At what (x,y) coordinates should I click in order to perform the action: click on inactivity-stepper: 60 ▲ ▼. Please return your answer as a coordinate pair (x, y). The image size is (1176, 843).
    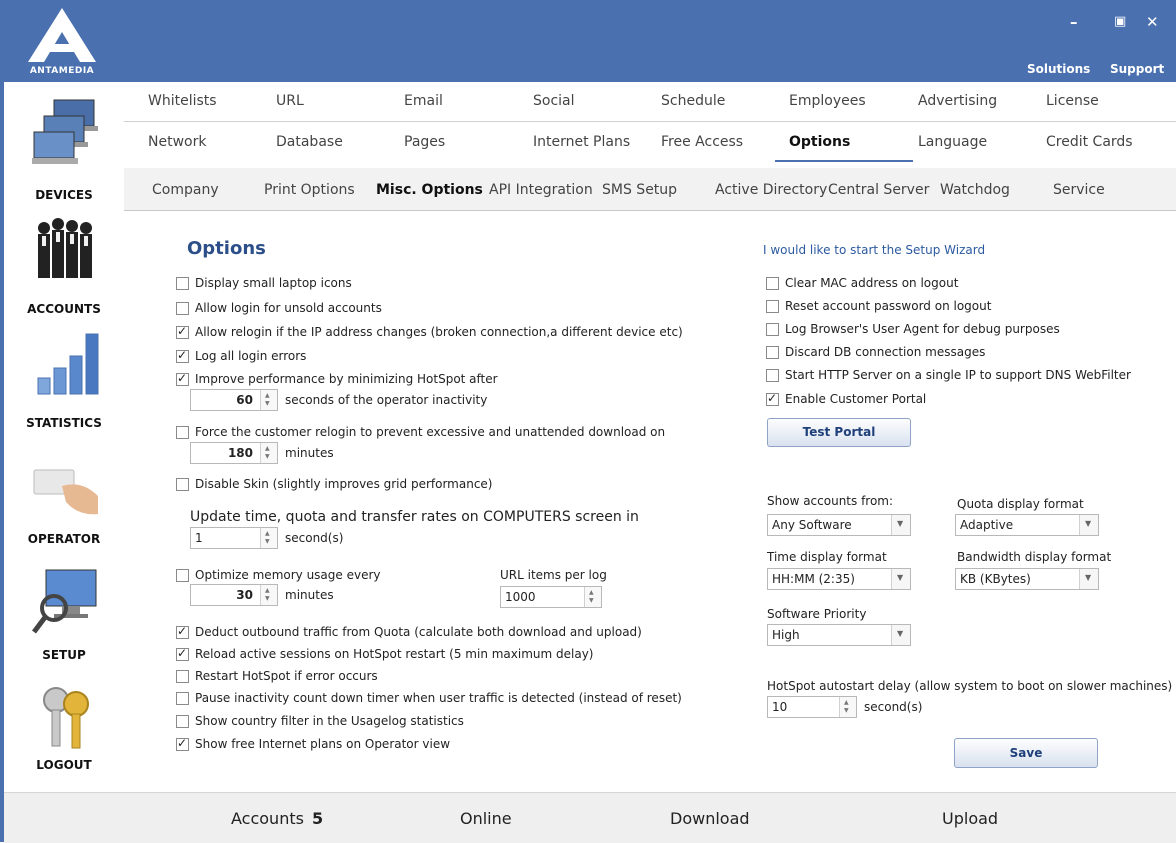
    Looking at the image, I should click on (234, 400).